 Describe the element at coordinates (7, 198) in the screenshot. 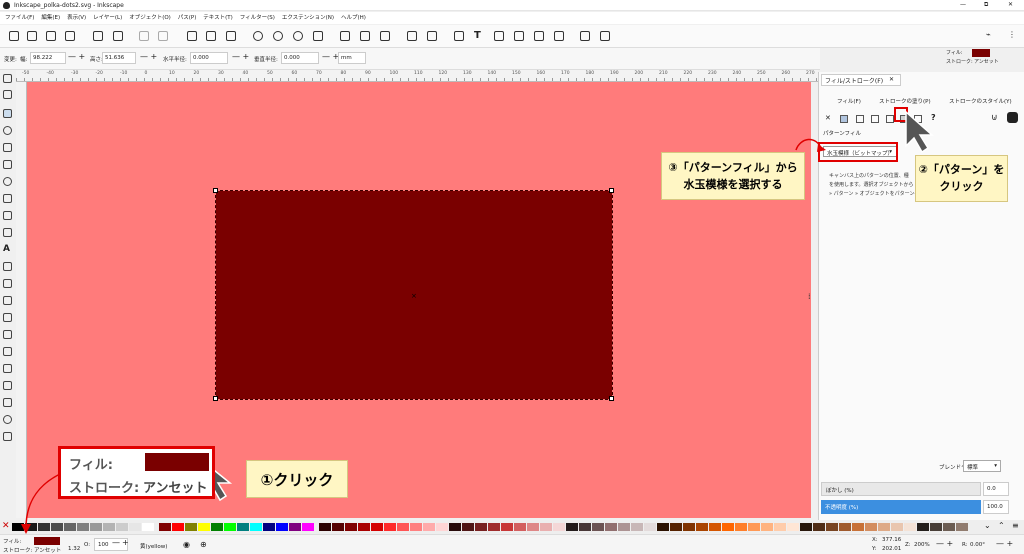

I see `pencil-tool-icon` at that location.